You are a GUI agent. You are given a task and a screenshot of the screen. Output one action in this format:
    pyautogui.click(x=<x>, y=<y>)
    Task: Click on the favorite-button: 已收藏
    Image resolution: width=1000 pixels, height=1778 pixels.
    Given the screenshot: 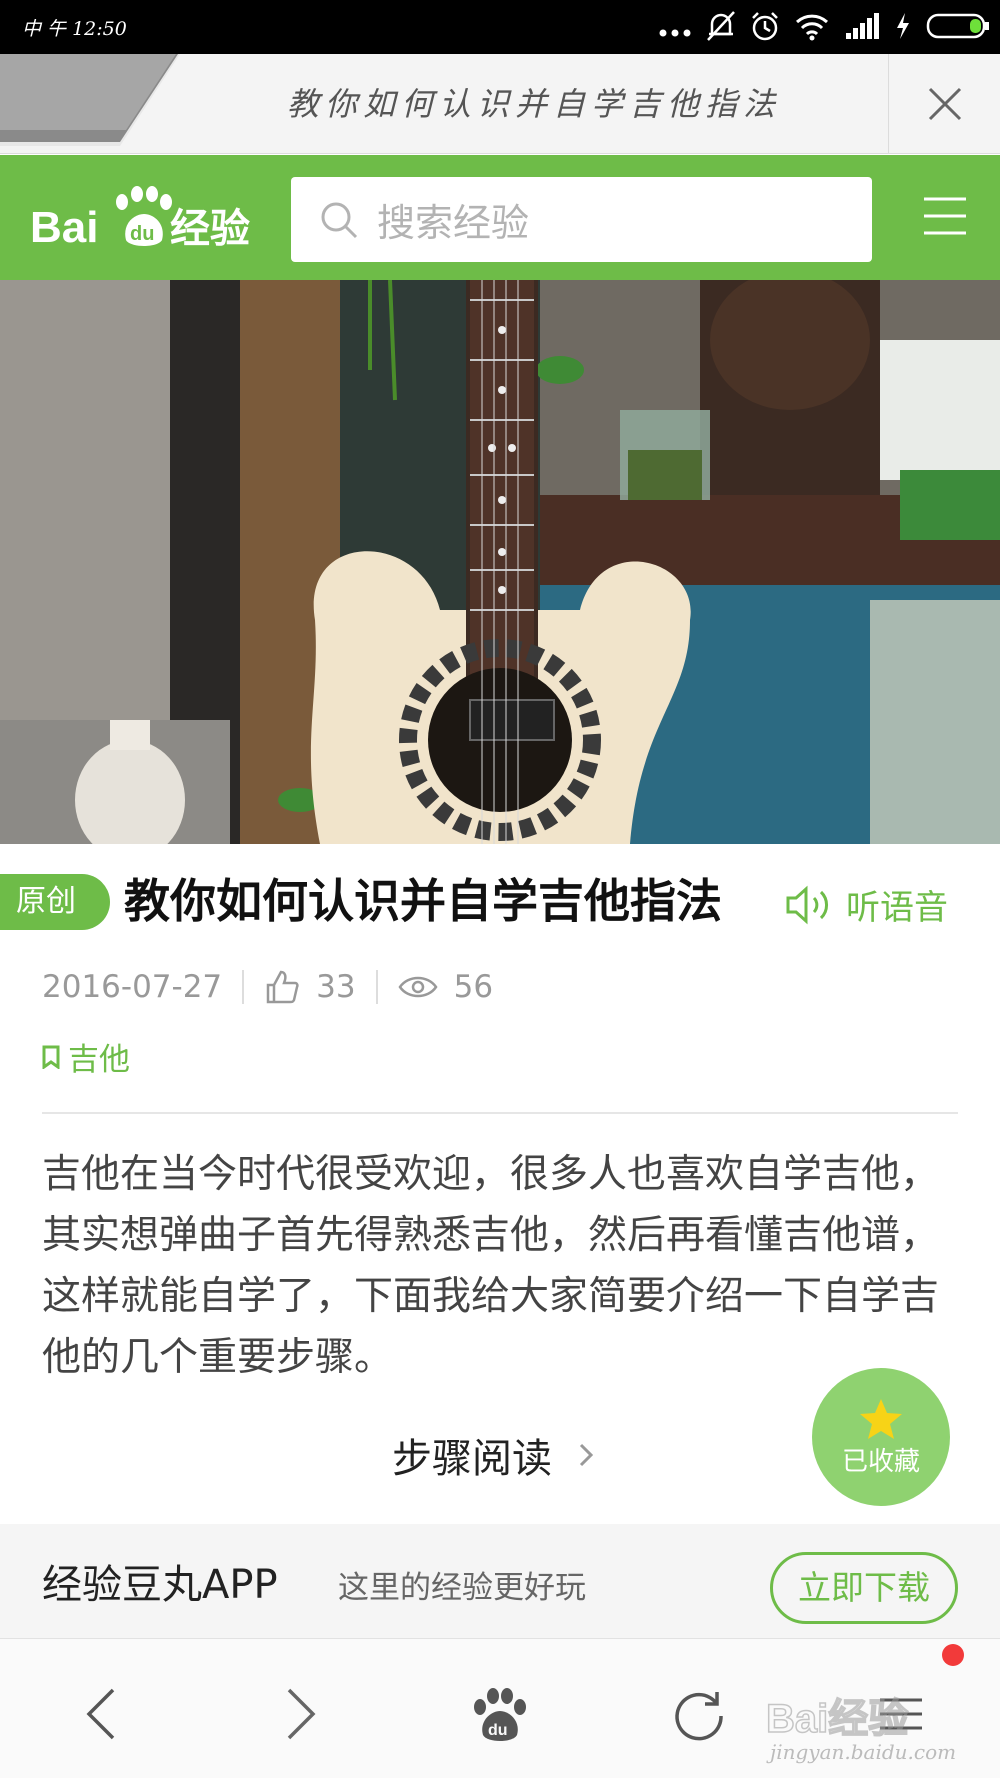 What is the action you would take?
    pyautogui.click(x=881, y=1437)
    